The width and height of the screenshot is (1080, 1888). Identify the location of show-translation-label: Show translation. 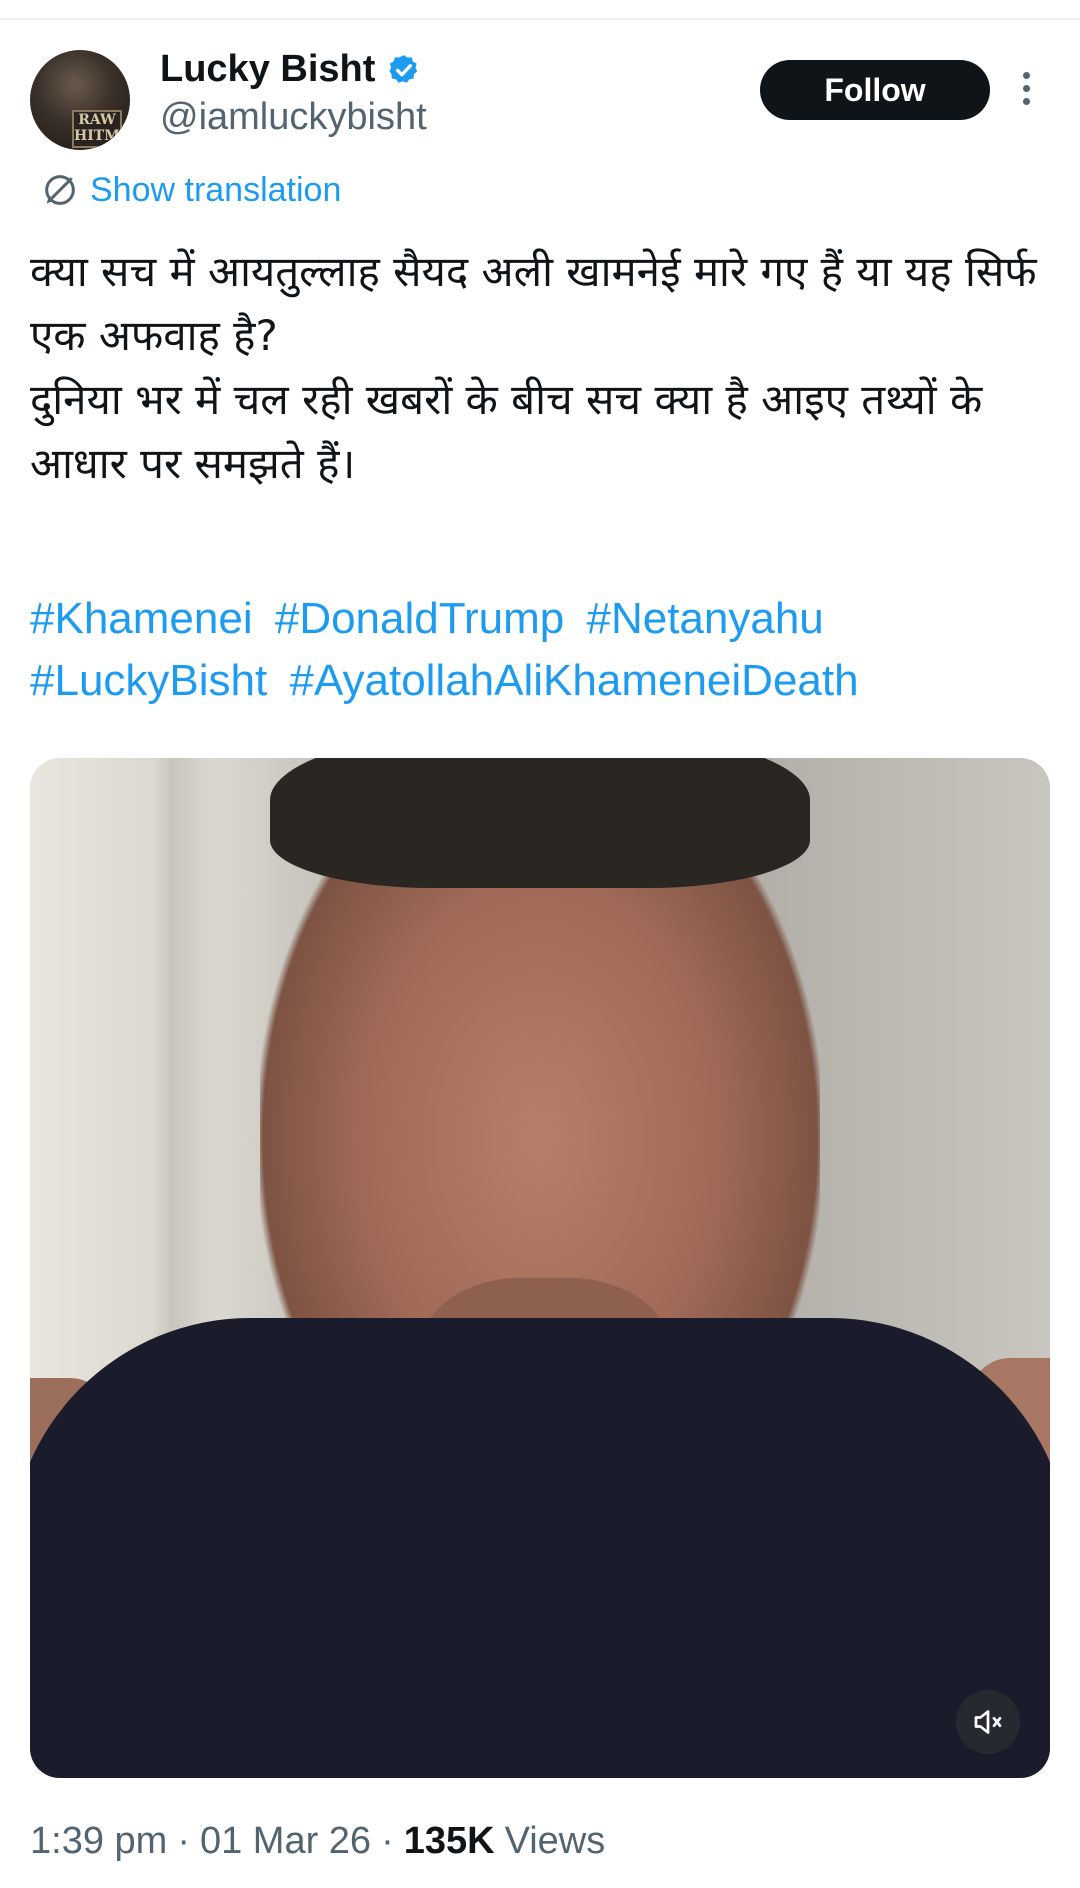
(216, 189).